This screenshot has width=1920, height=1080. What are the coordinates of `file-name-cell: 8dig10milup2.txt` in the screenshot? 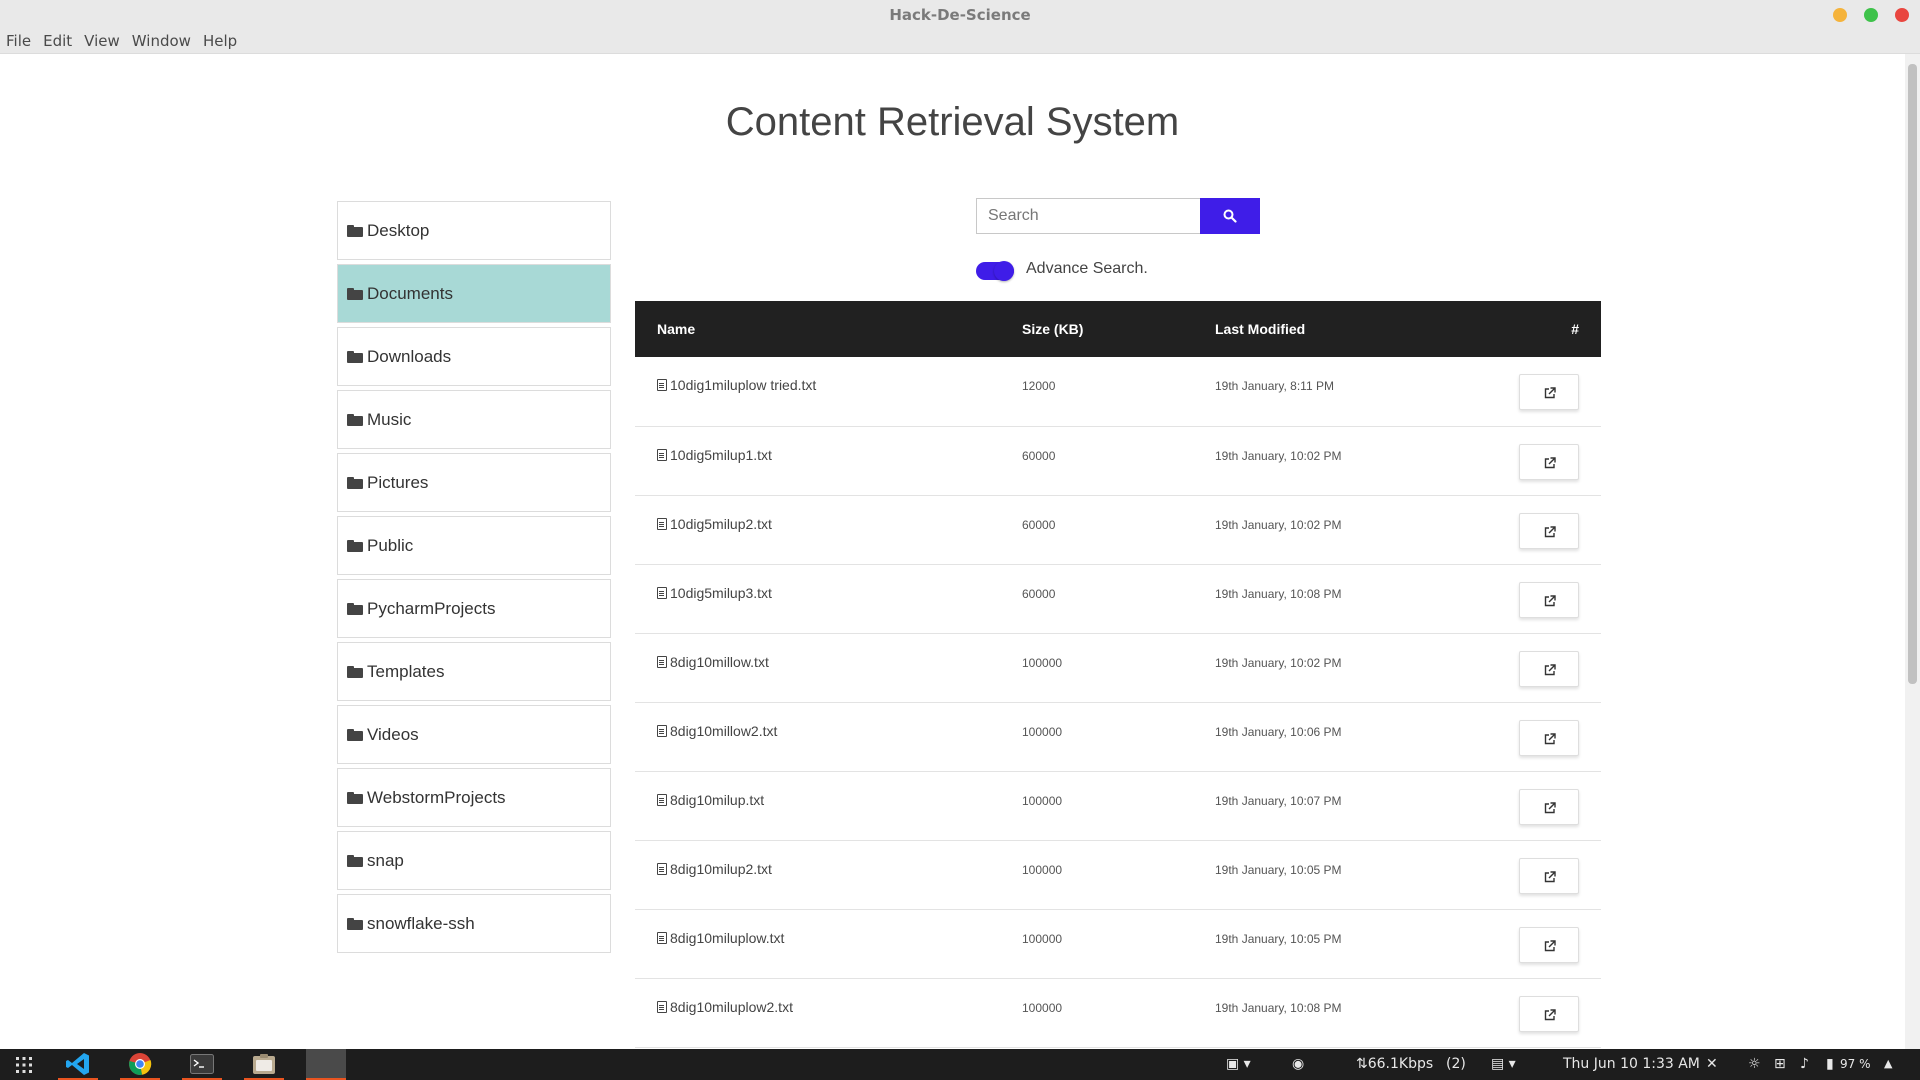 It's located at (828, 874).